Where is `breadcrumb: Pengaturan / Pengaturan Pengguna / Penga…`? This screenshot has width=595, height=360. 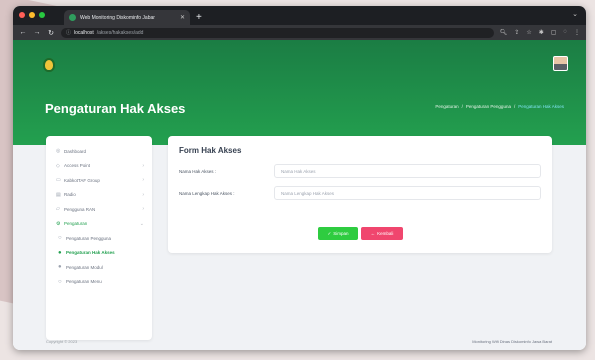
breadcrumb: Pengaturan / Pengaturan Pengguna / Penga… is located at coordinates (499, 106).